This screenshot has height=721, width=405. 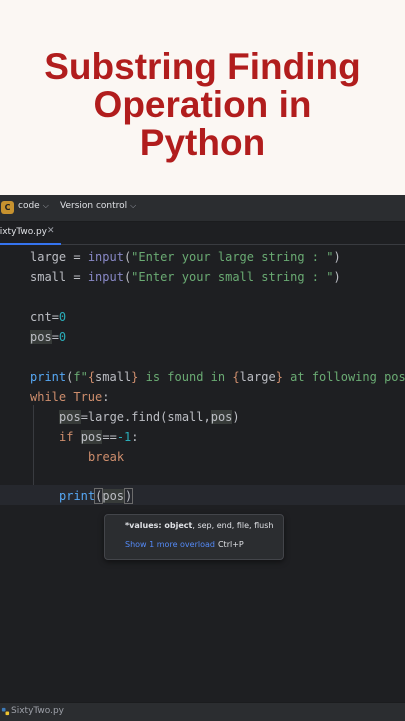 I want to click on code-line-8: if pos==-1:, so click(x=99, y=437).